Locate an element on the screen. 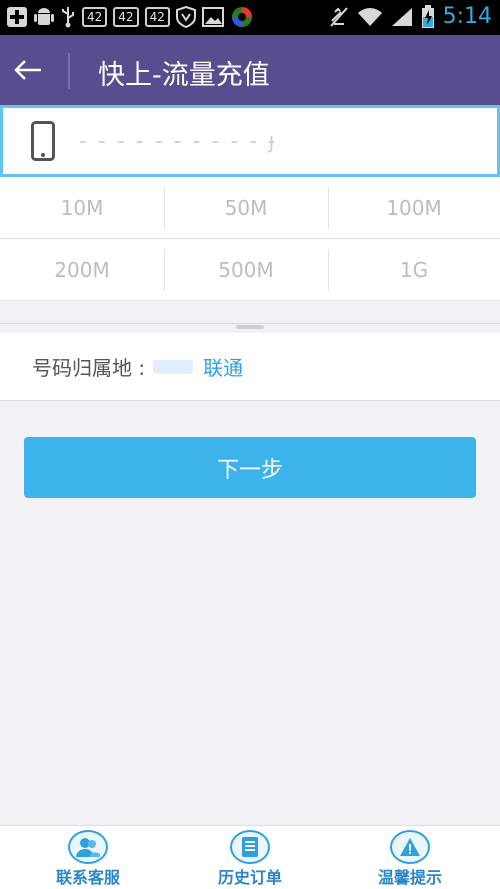 The image size is (500, 889). image-icon is located at coordinates (212, 17).